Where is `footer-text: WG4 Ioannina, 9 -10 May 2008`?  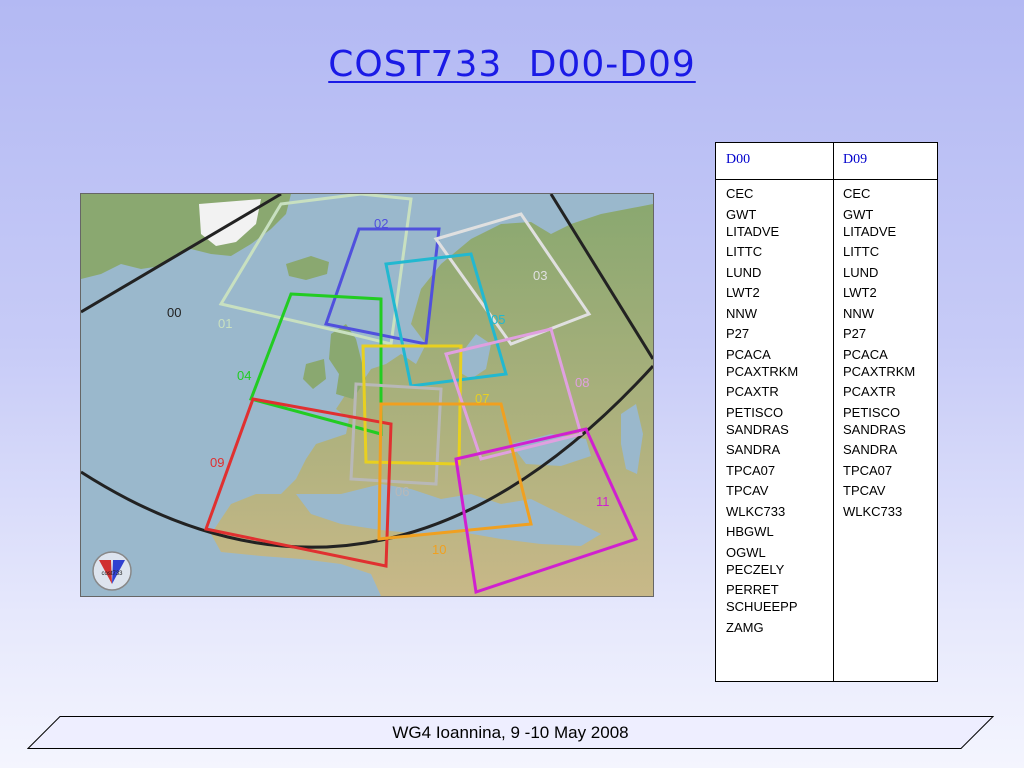 footer-text: WG4 Ioannina, 9 -10 May 2008 is located at coordinates (510, 732).